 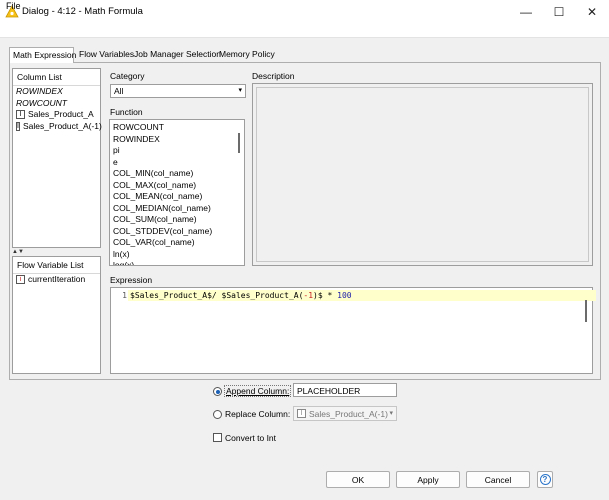 What do you see at coordinates (56, 315) in the screenshot?
I see `flow-variable-list: Flow Variable List i currentIteration` at bounding box center [56, 315].